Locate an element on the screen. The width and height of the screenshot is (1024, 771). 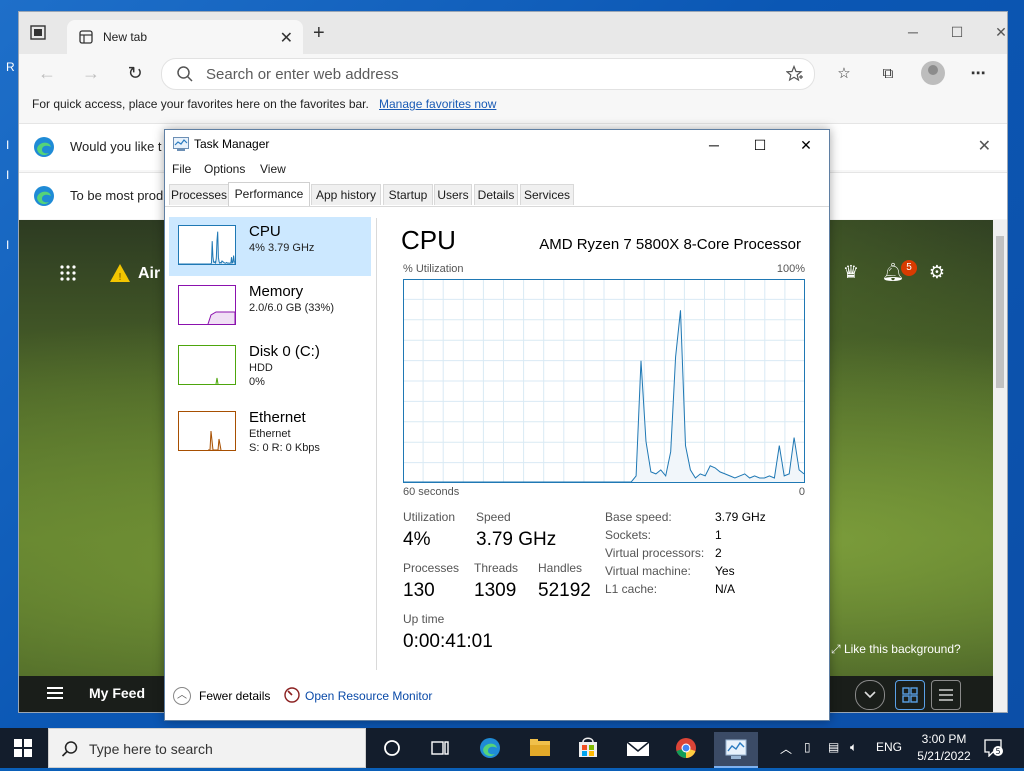
virtual-processors-label: Virtual processors: is located at coordinates (655, 553).